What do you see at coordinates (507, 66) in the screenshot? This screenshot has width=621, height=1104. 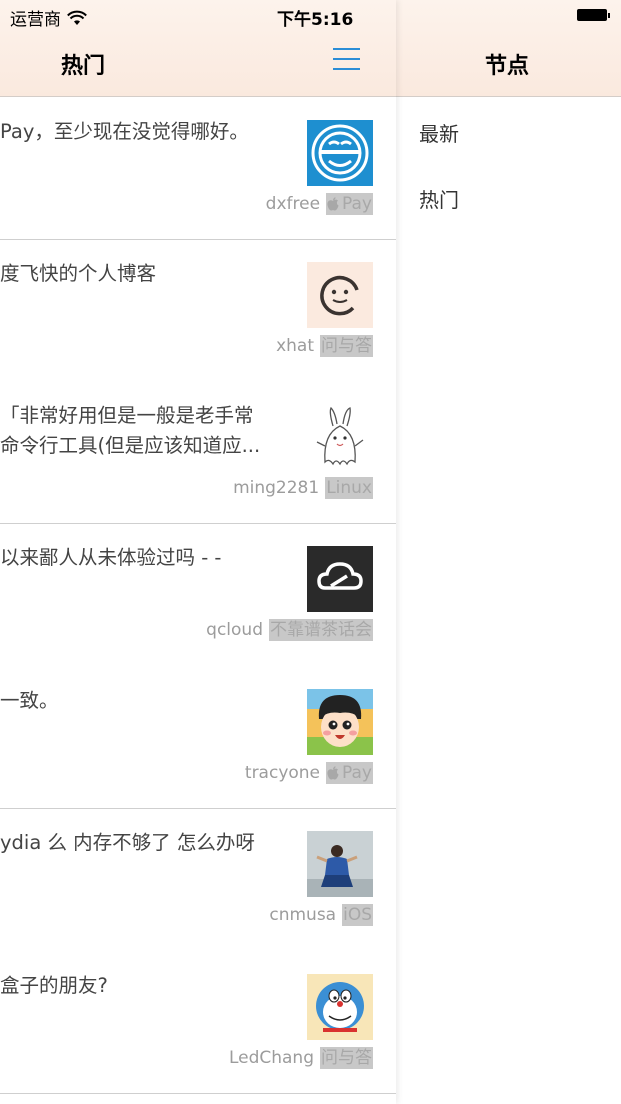 I see `side-title: 节点` at bounding box center [507, 66].